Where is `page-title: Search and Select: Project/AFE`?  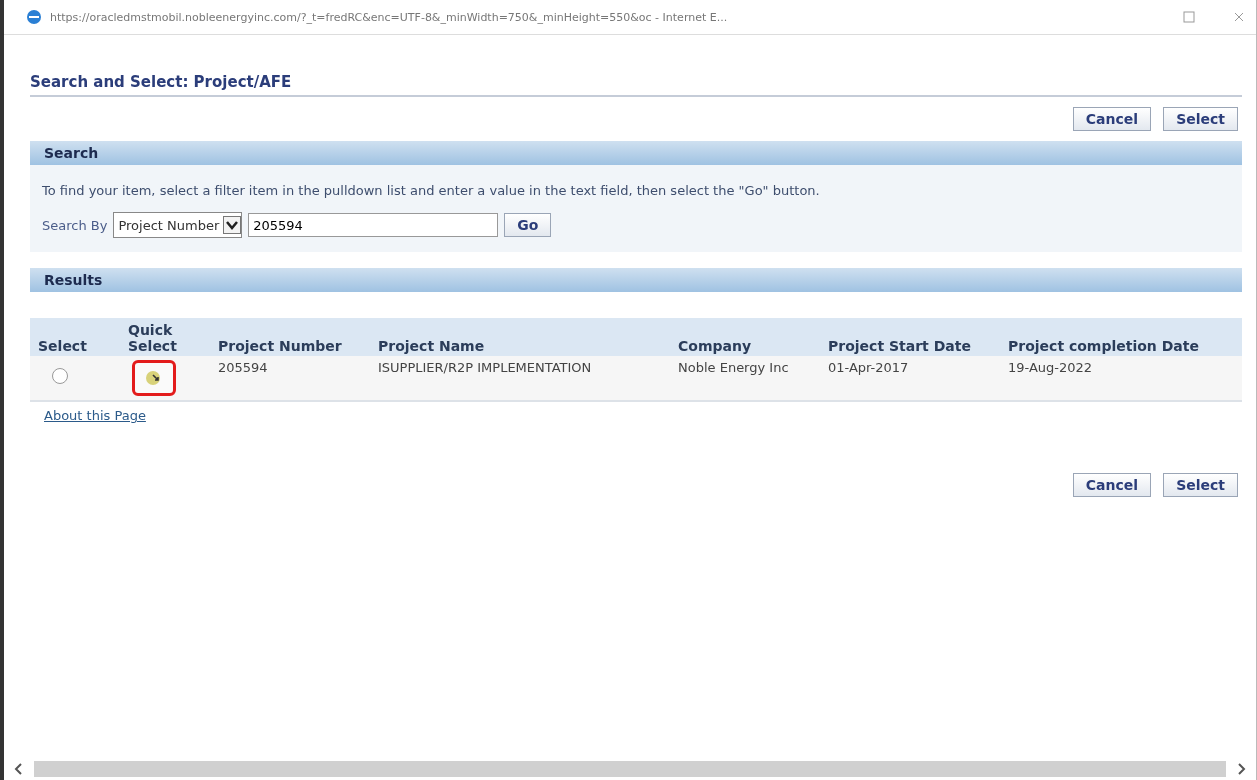 page-title: Search and Select: Project/AFE is located at coordinates (636, 85).